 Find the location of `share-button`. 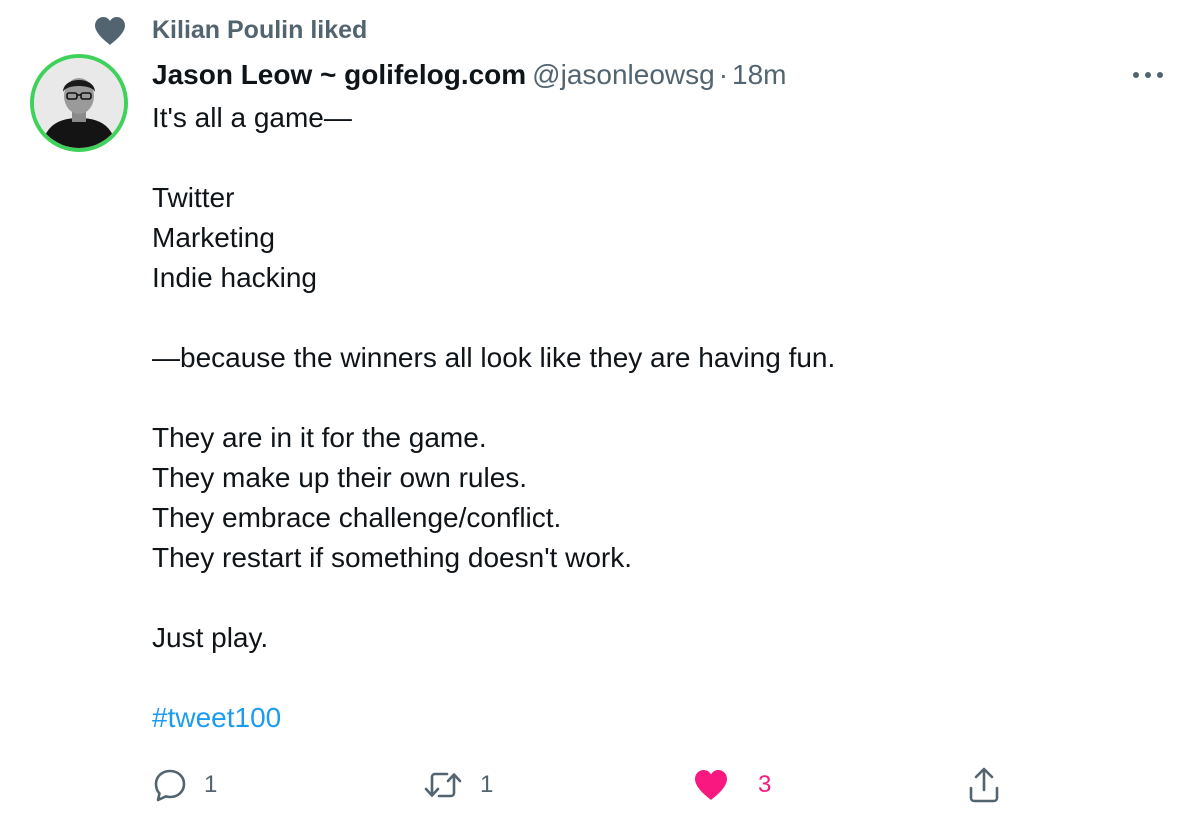

share-button is located at coordinates (984, 785).